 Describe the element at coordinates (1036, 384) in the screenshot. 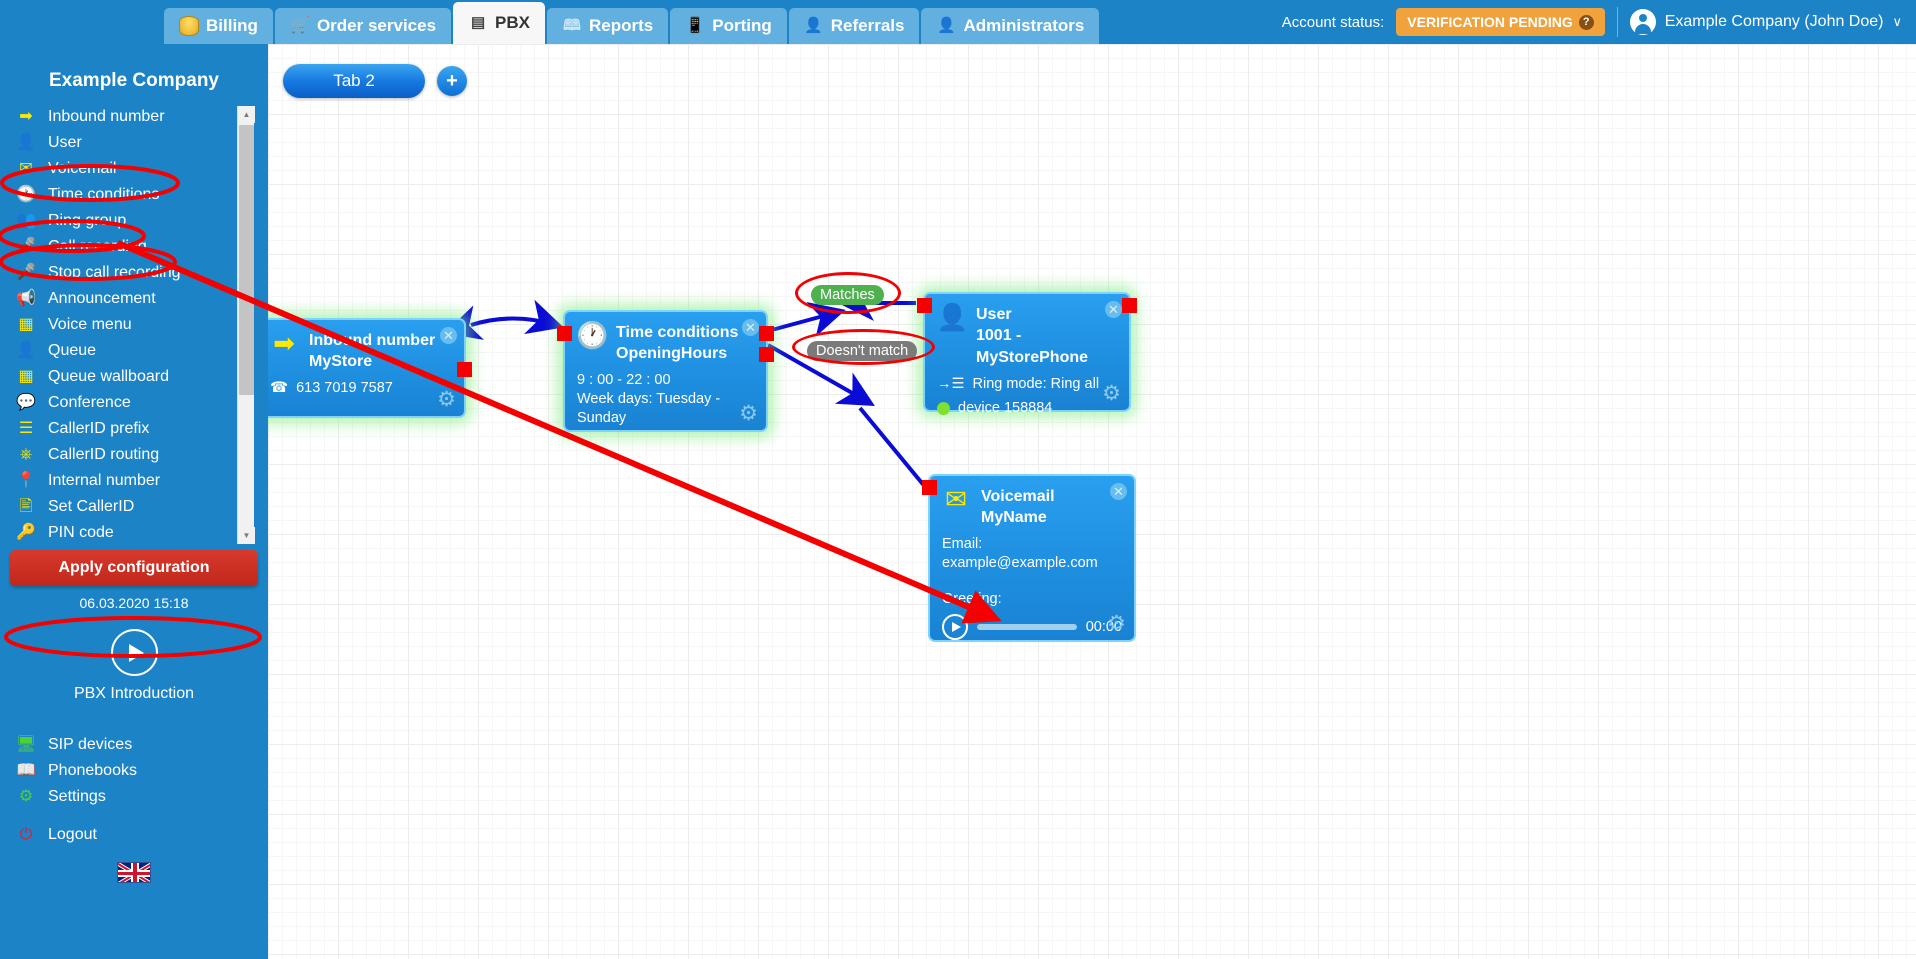

I see `node-ring-mode: Ring mode: Ring all` at that location.